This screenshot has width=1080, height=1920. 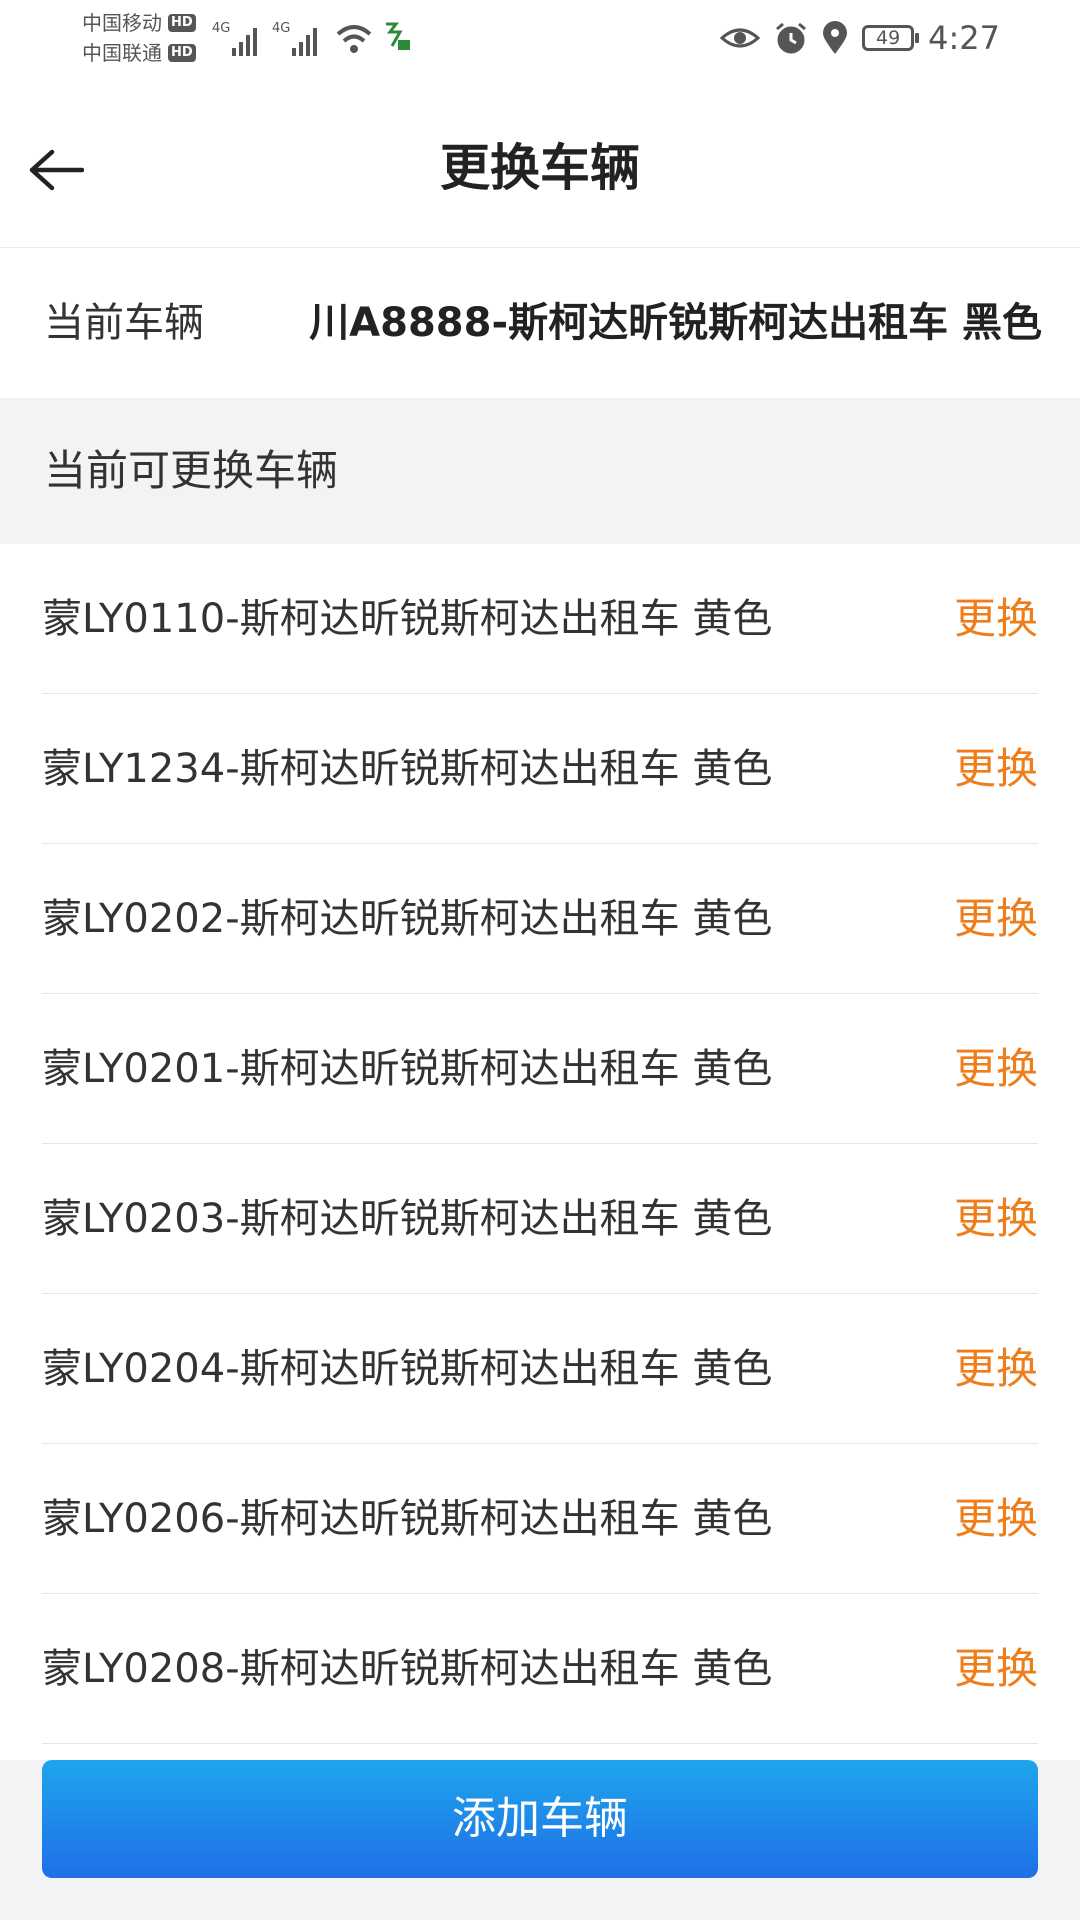 I want to click on carrier-row-1: 中国移动 HD, so click(x=139, y=23).